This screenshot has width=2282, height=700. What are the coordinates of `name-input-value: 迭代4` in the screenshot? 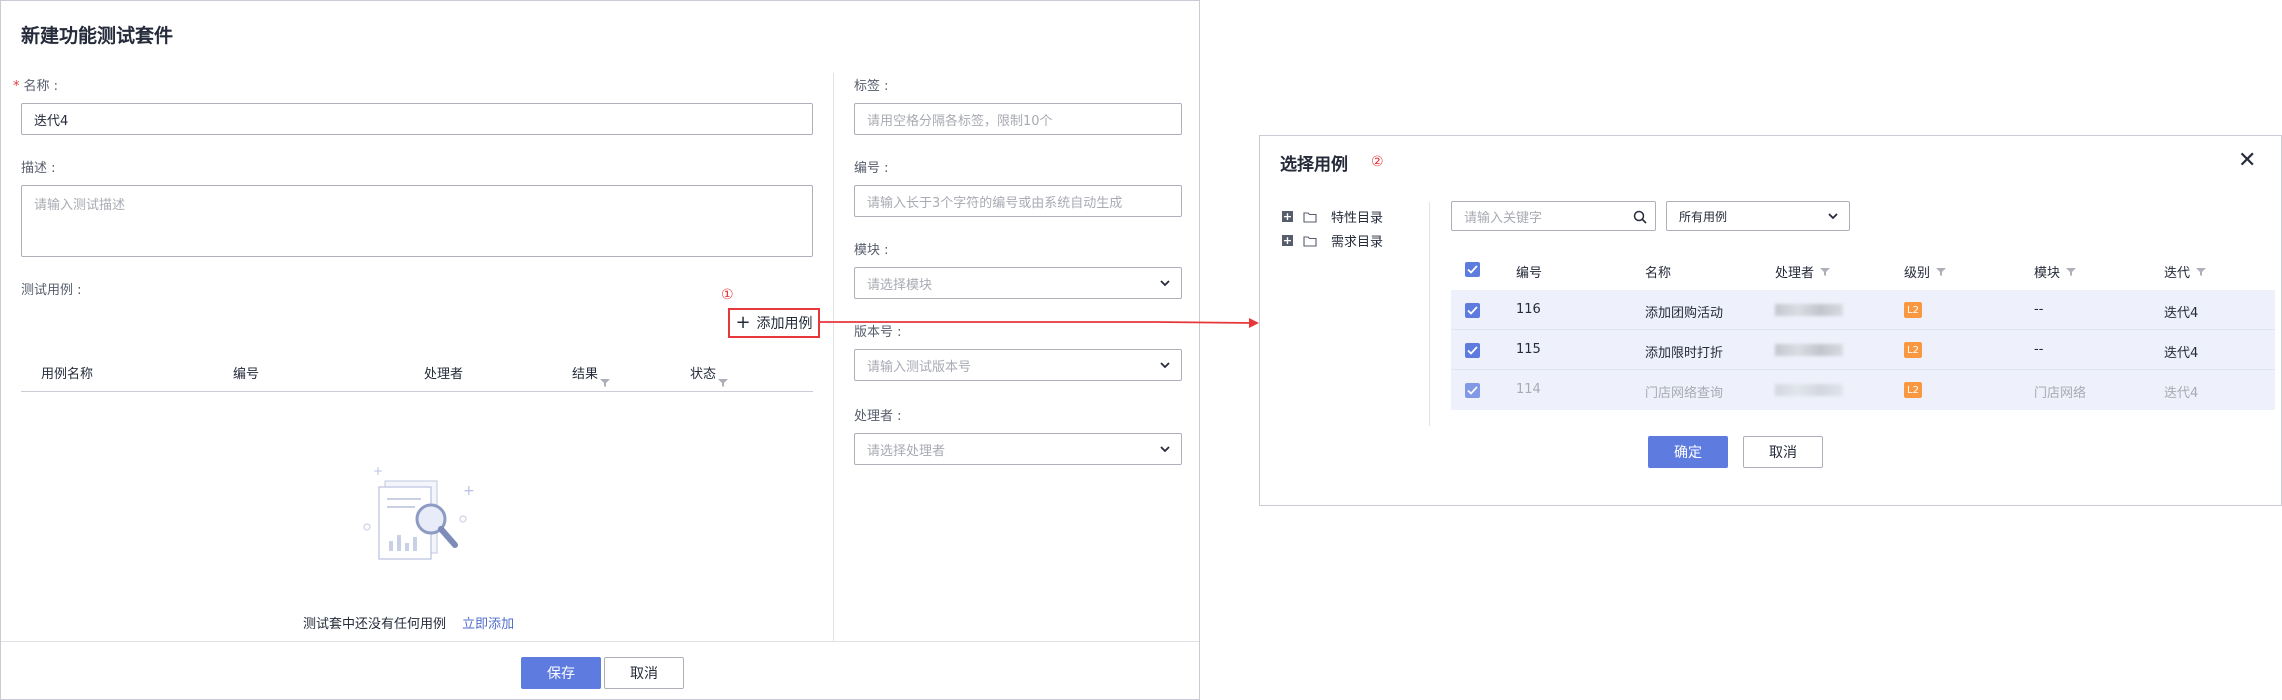 It's located at (51, 121).